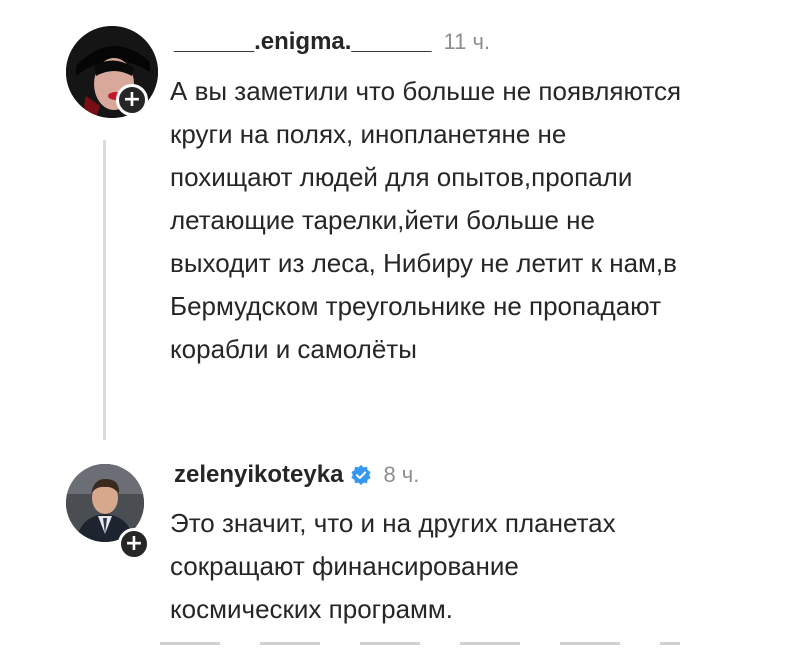 This screenshot has width=800, height=651. I want to click on verified-badge-icon, so click(361, 475).